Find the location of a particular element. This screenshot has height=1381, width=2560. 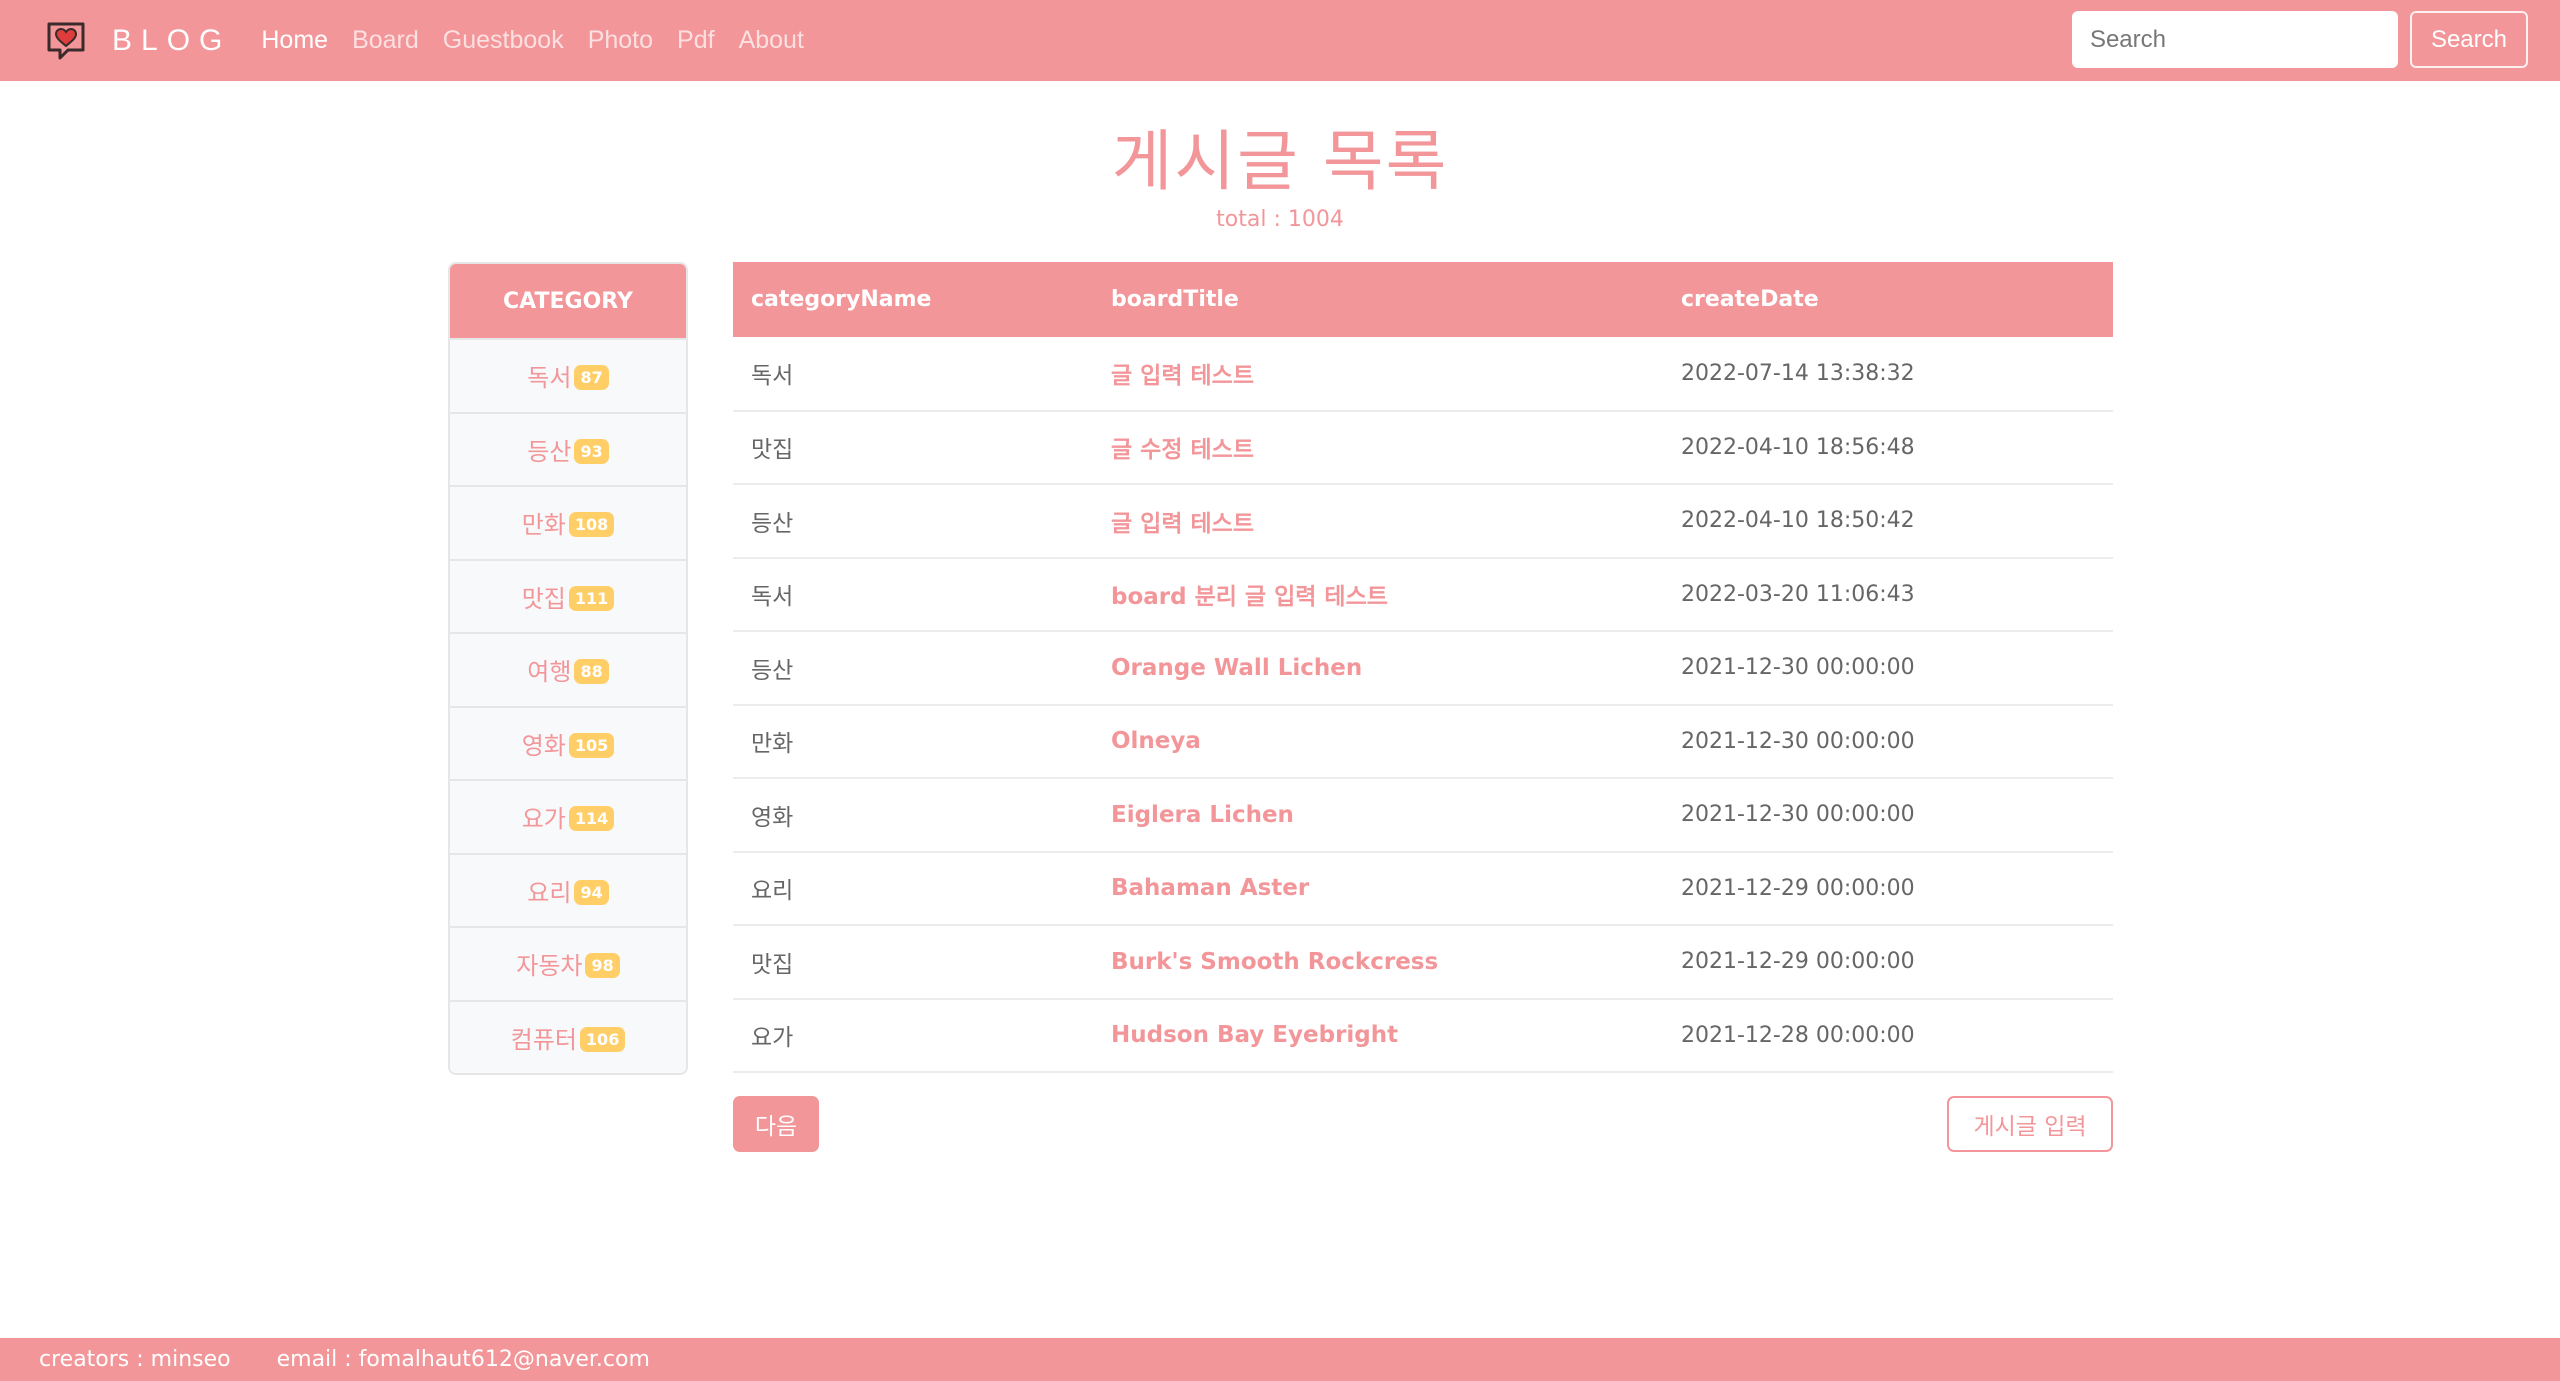

row-title-link: Burk's Smooth Rockcress is located at coordinates (1378, 962).